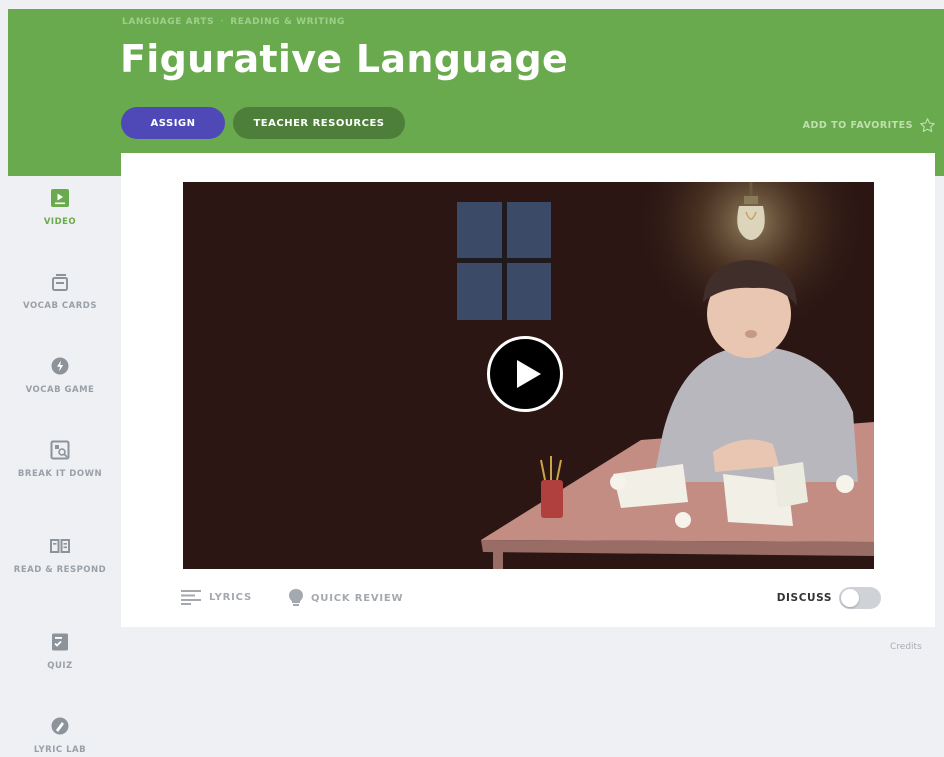 The image size is (944, 757). What do you see at coordinates (60, 642) in the screenshot?
I see `quiz-icon` at bounding box center [60, 642].